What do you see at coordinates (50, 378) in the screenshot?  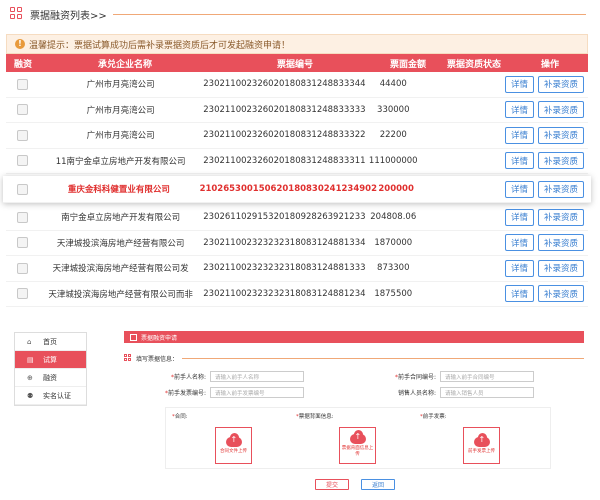 I see `nav-item: ⊕ 融资` at bounding box center [50, 378].